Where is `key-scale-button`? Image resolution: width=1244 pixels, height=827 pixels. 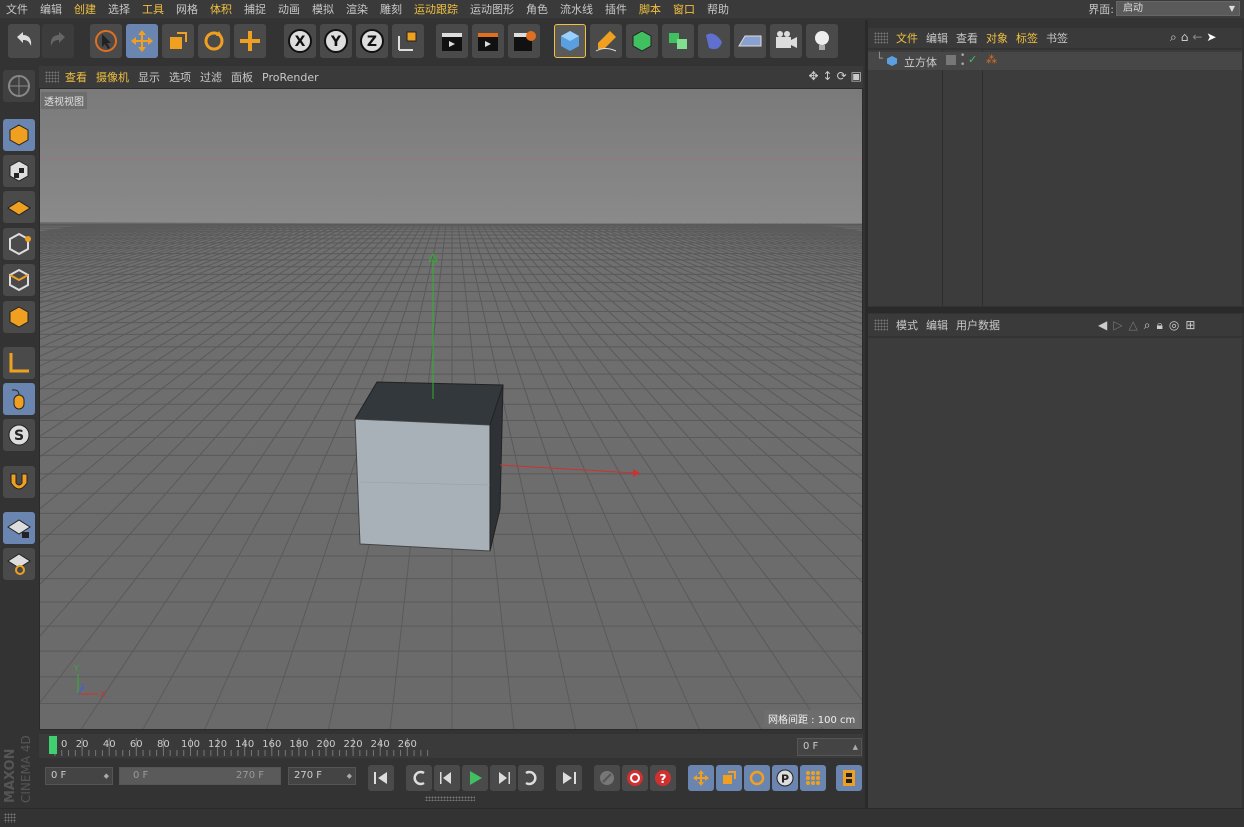 key-scale-button is located at coordinates (729, 778).